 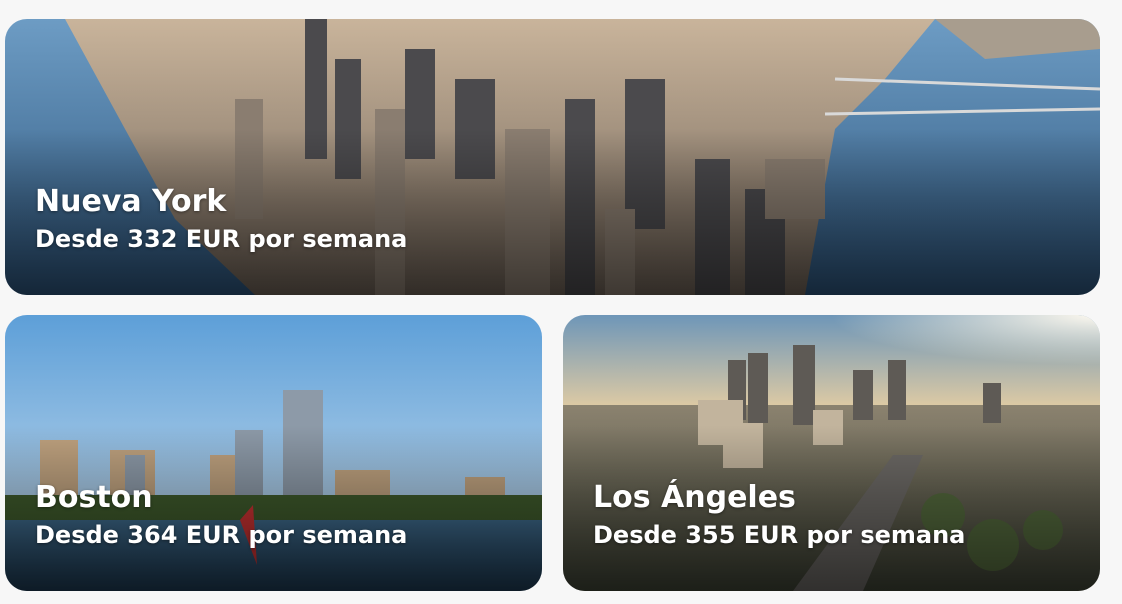 I want to click on destination-title: Nueva York, so click(x=131, y=201).